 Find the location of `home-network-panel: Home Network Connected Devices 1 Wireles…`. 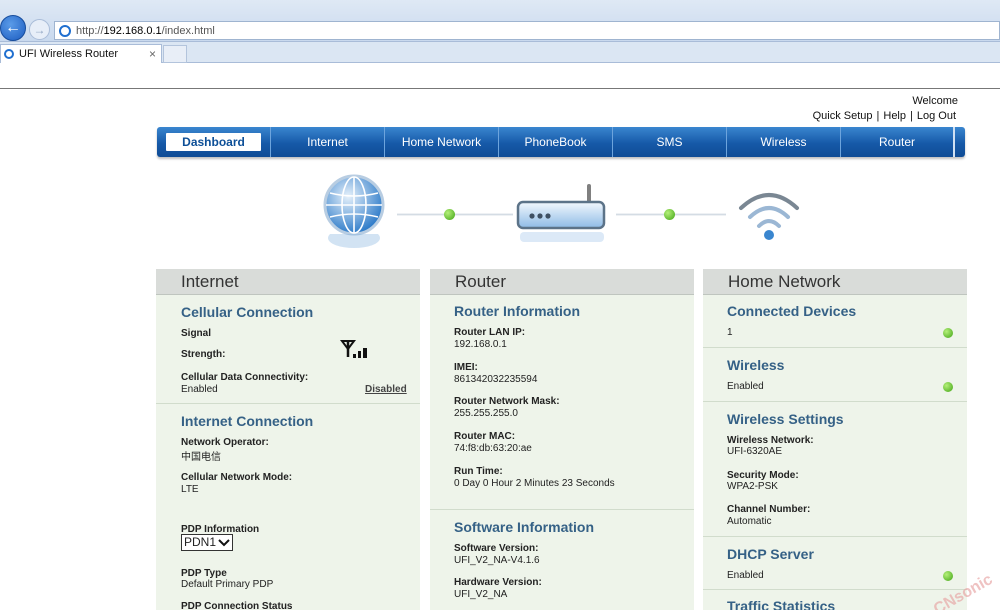

home-network-panel: Home Network Connected Devices 1 Wireles… is located at coordinates (835, 439).